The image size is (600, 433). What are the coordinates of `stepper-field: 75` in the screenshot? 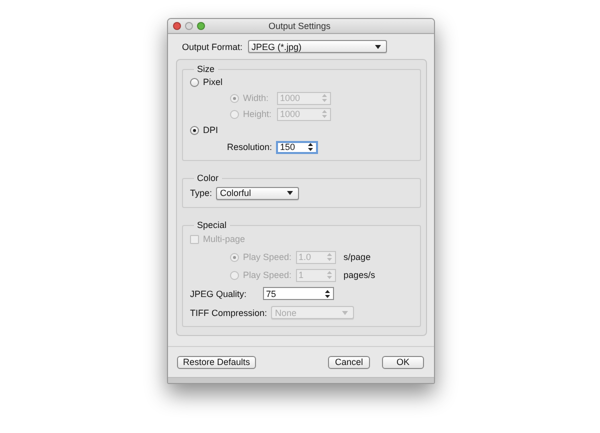 It's located at (298, 293).